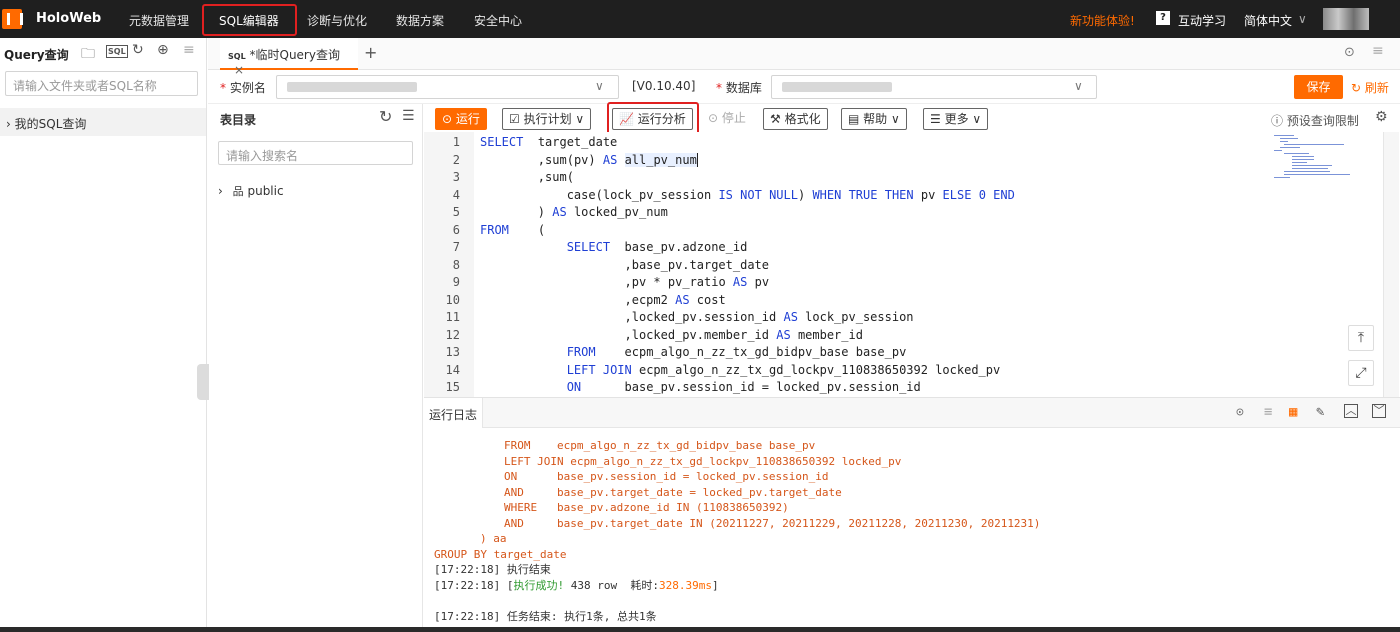  What do you see at coordinates (1320, 412) in the screenshot?
I see `pin-icon: ✎` at bounding box center [1320, 412].